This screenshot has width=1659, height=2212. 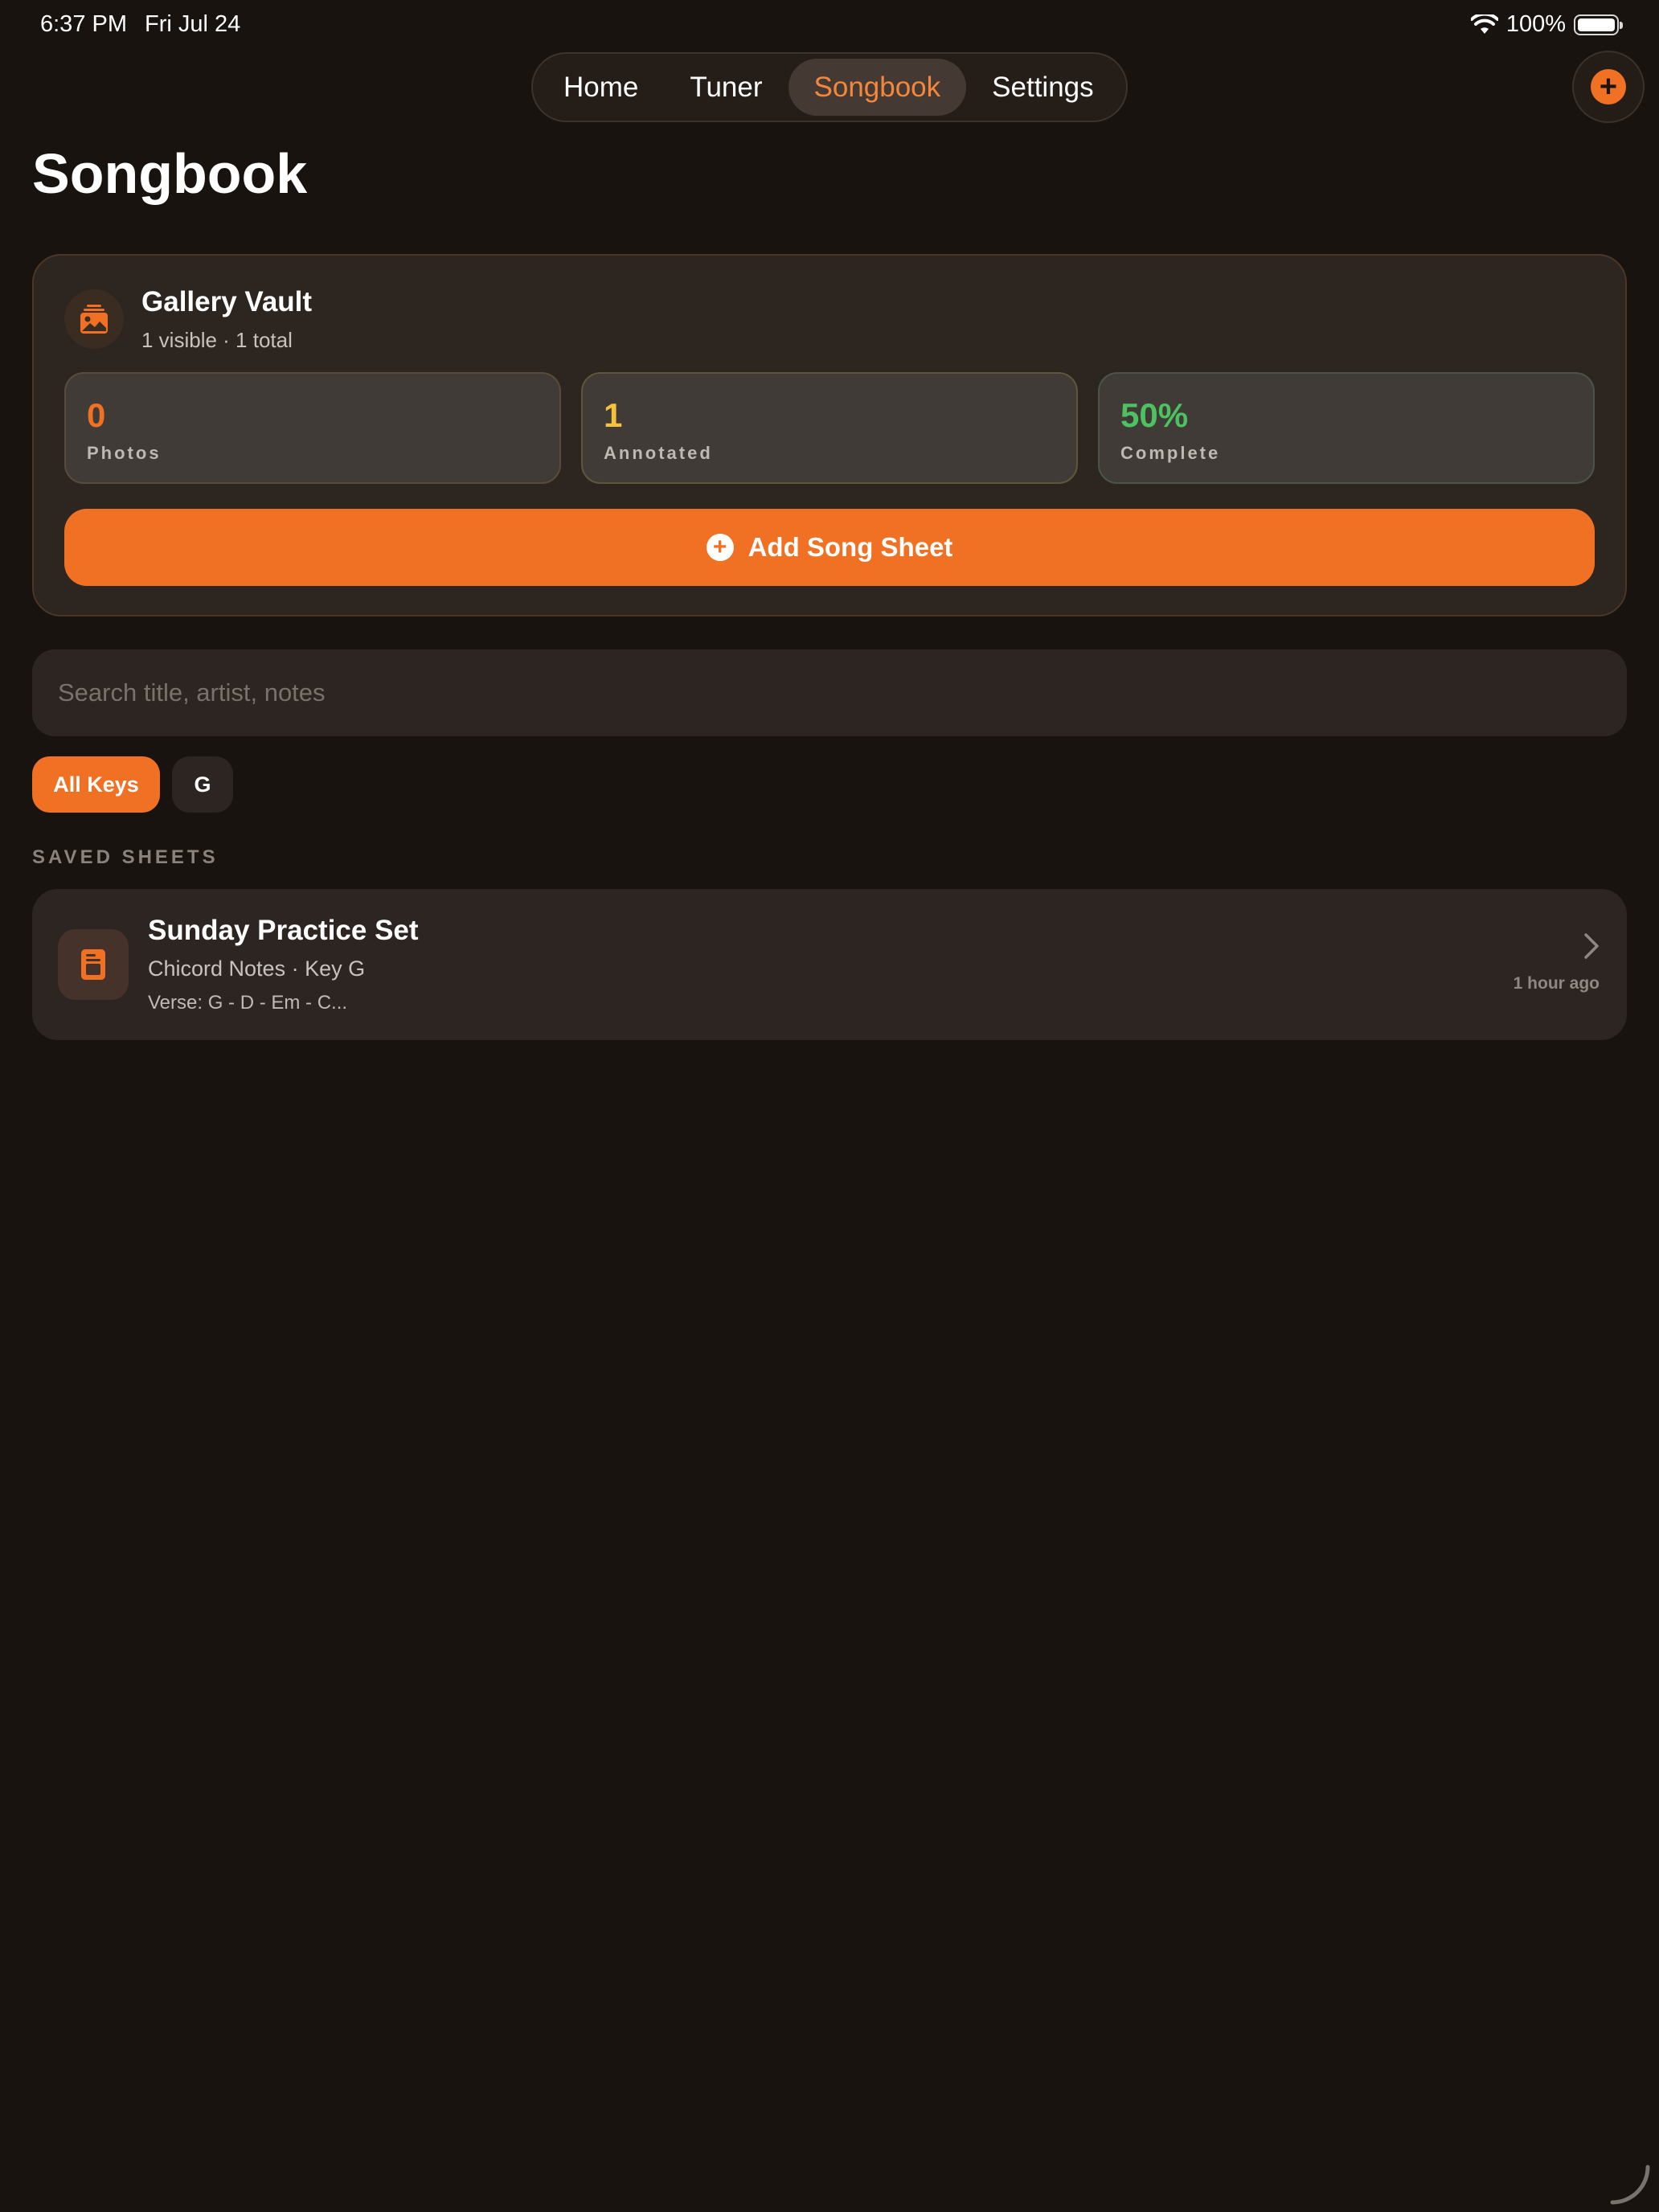 What do you see at coordinates (850, 547) in the screenshot?
I see `add-song-sheet-label: Add Song Sheet` at bounding box center [850, 547].